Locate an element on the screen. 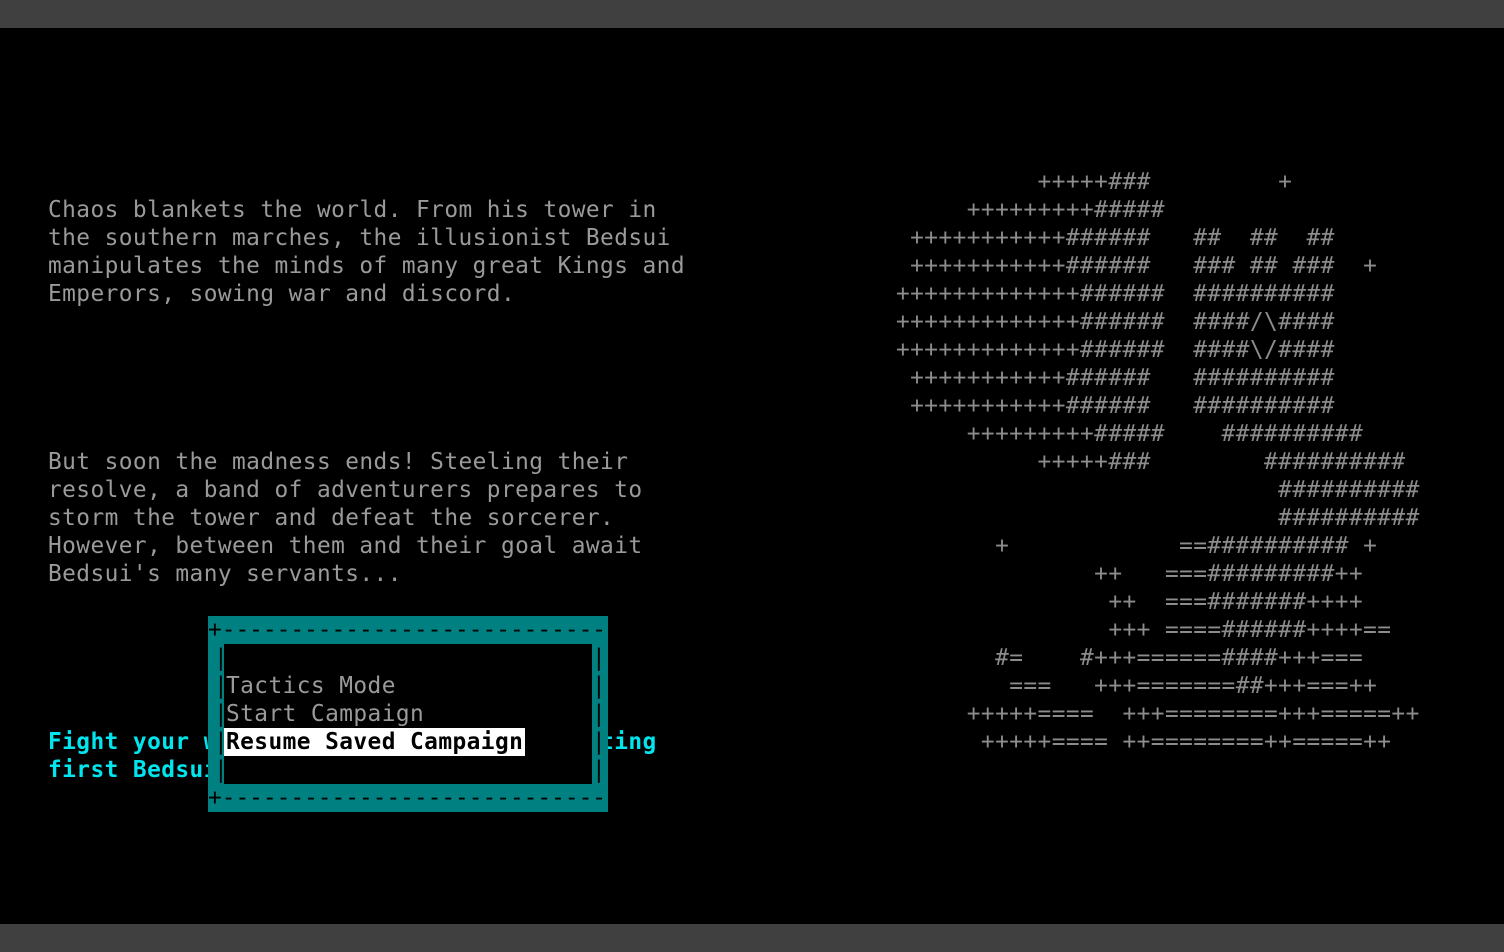 The width and height of the screenshot is (1504, 952). menu-frame-bottom: +-------------------------------------+ is located at coordinates (408, 798).